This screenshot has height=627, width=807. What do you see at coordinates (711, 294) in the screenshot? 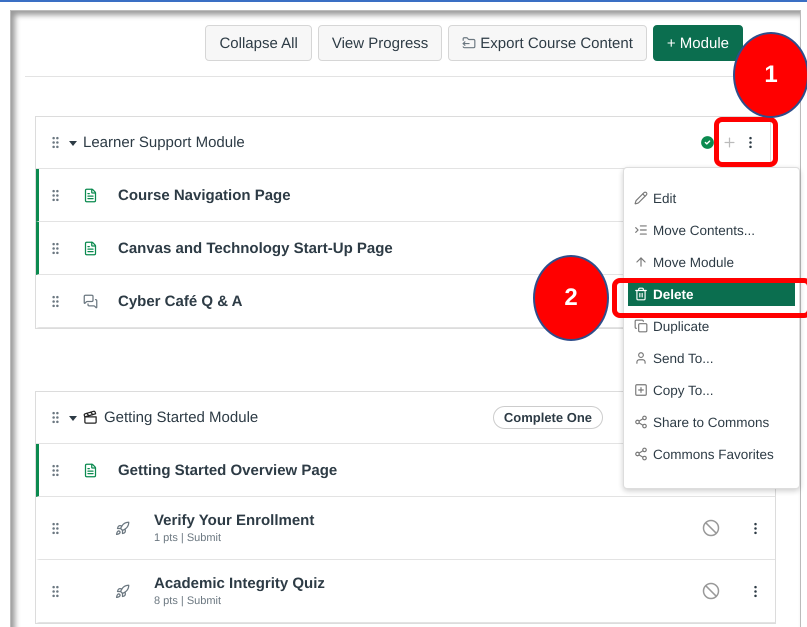
I see `menu-item: Delete` at bounding box center [711, 294].